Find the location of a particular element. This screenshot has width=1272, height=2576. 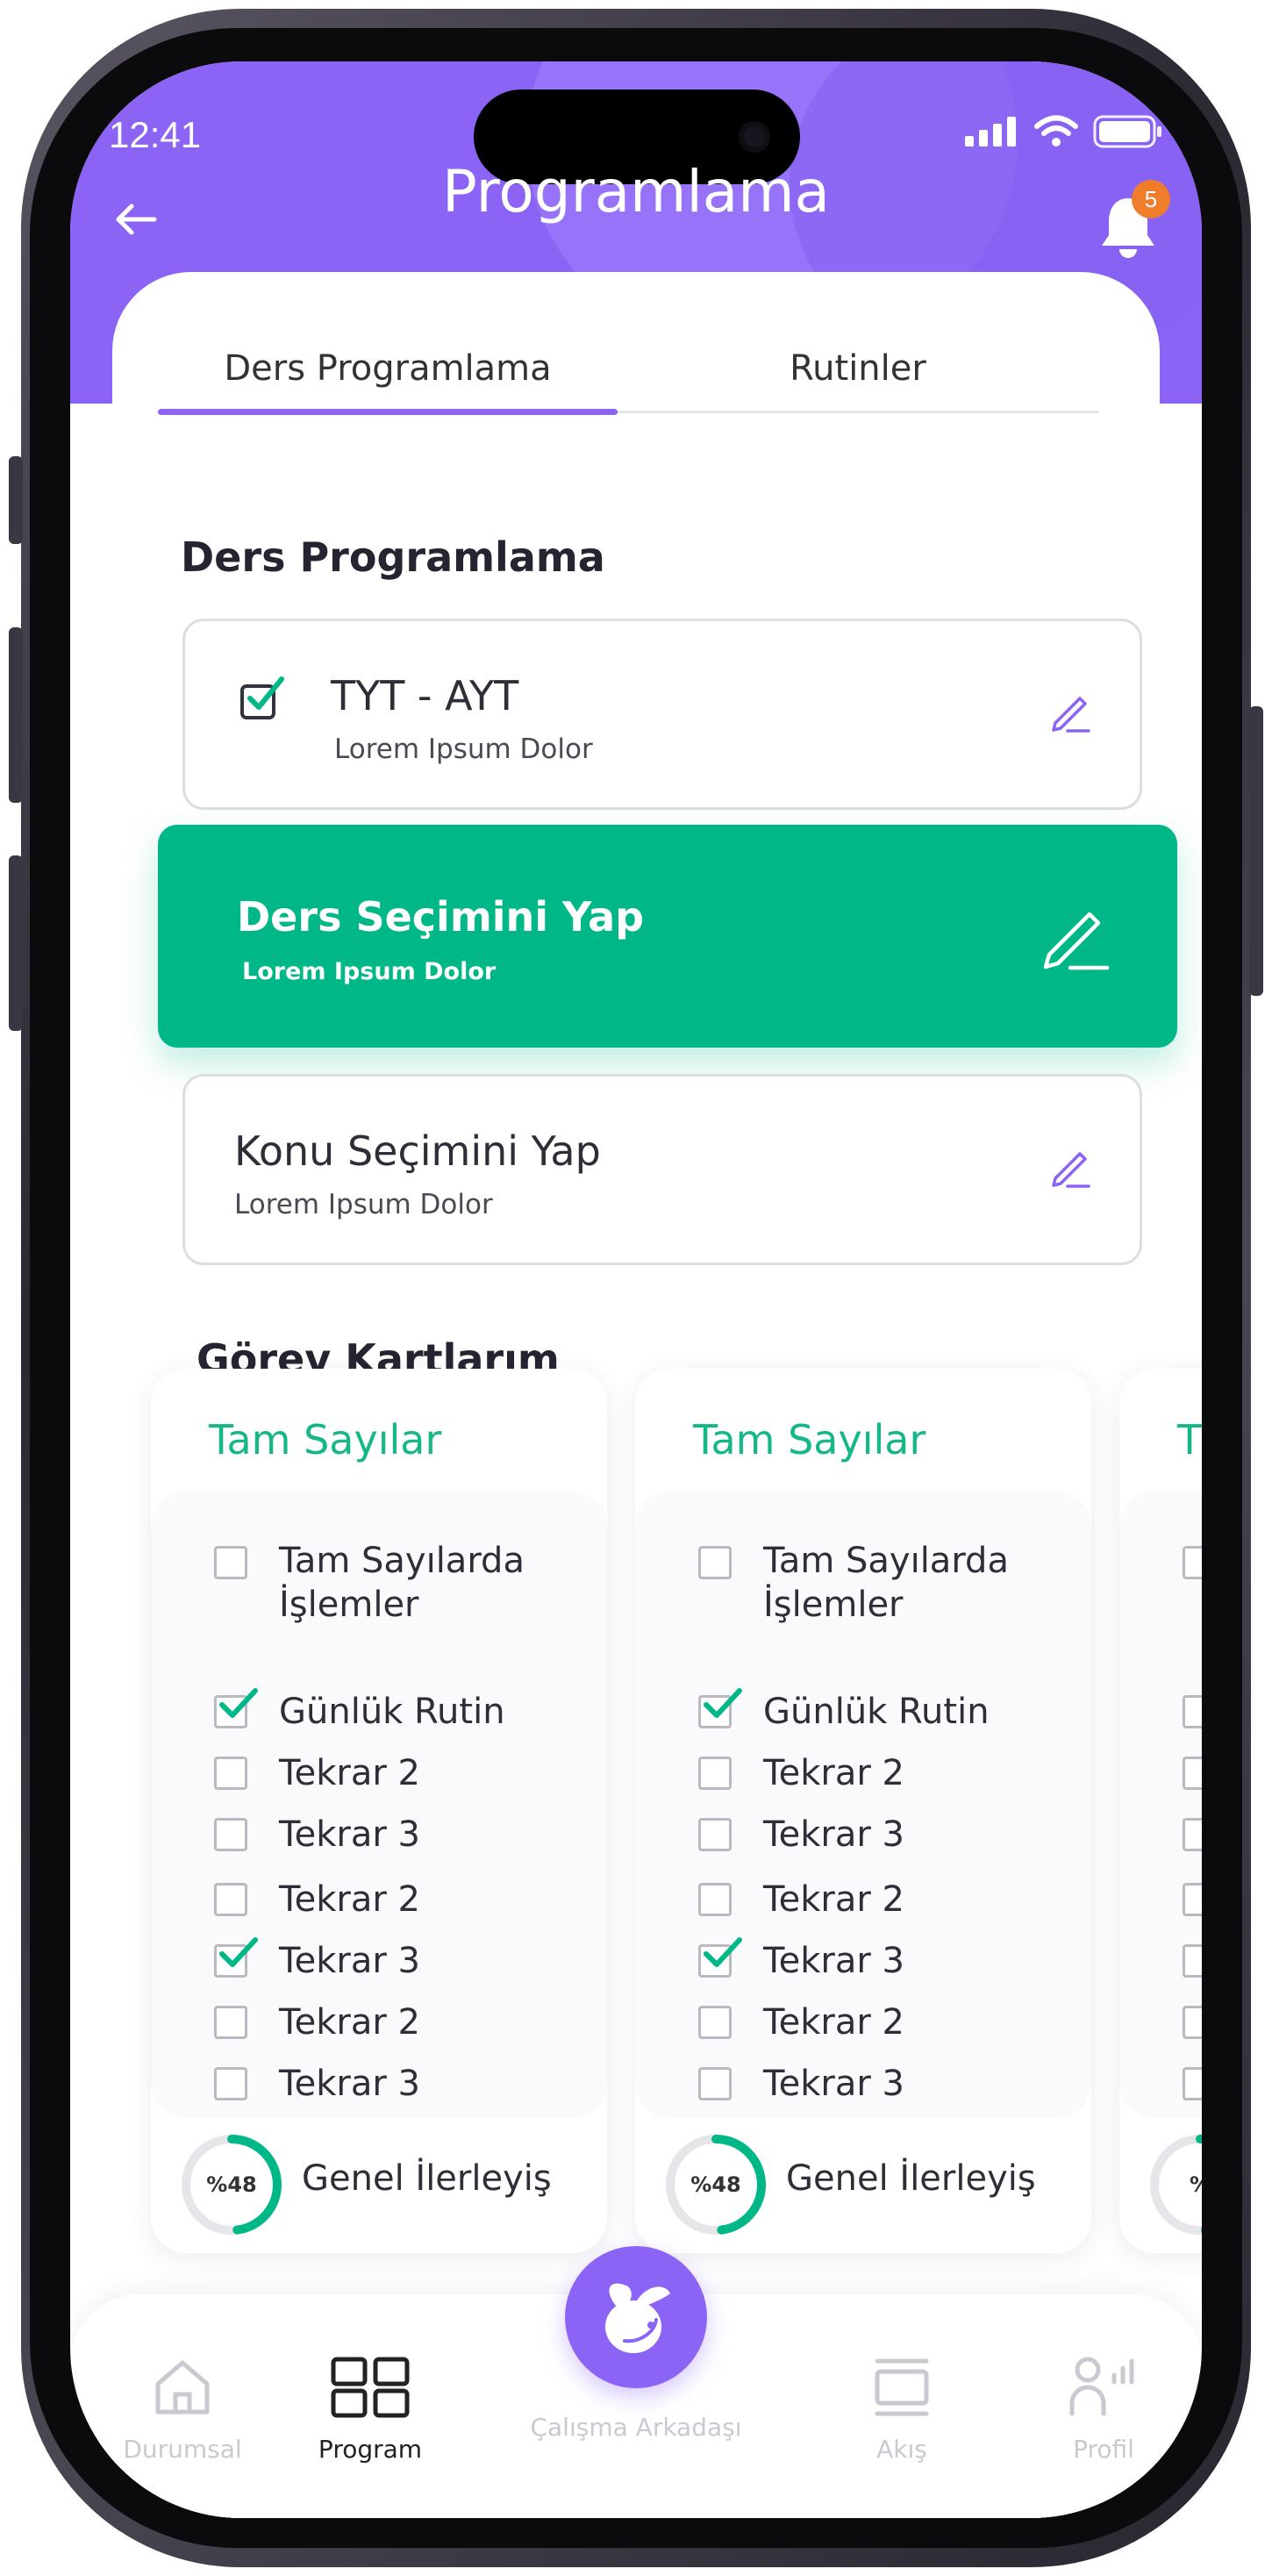

nav-item-akis: Akış is located at coordinates (901, 2406).